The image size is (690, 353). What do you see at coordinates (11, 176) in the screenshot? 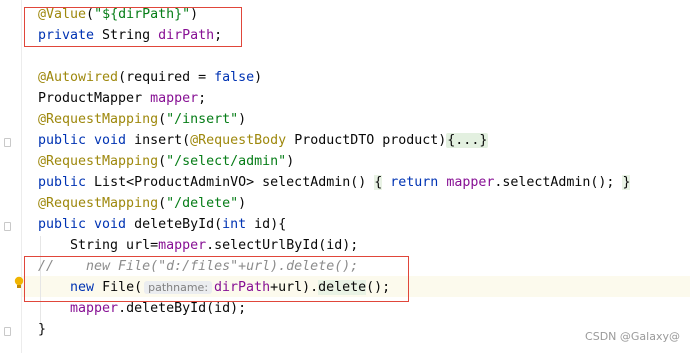
I see `editor-gutter` at bounding box center [11, 176].